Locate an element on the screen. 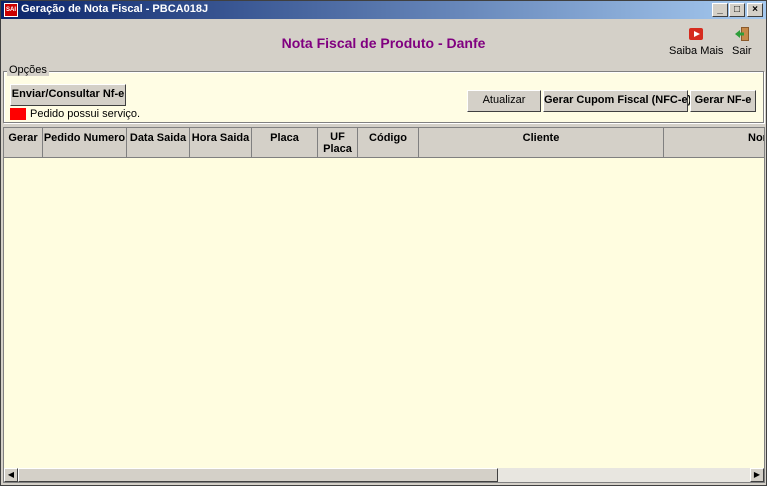 This screenshot has height=486, width=767. app-icon: SAI is located at coordinates (11, 10).